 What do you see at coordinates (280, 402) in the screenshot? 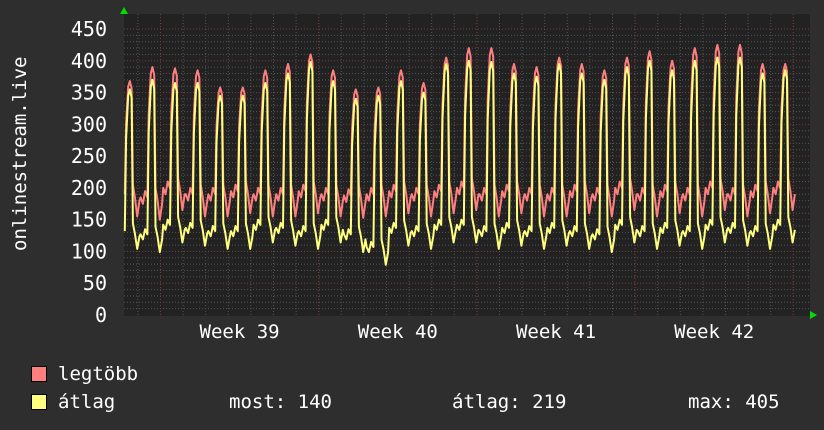
I see `stat-now: most: 140` at bounding box center [280, 402].